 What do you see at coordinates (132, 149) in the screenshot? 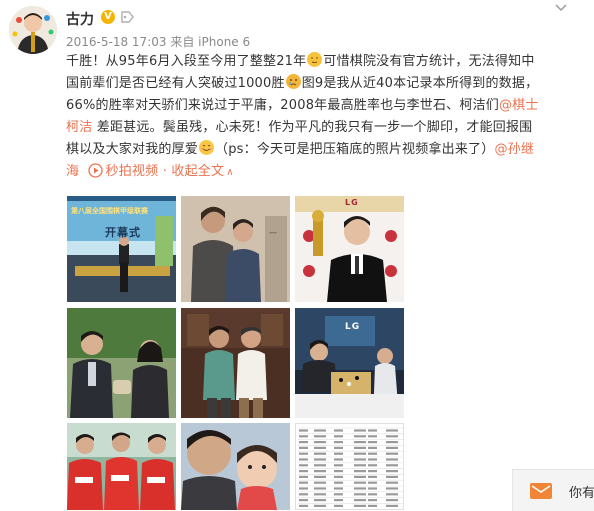
I see `post-text-segment: 棋以及大家对我的厚爱` at bounding box center [132, 149].